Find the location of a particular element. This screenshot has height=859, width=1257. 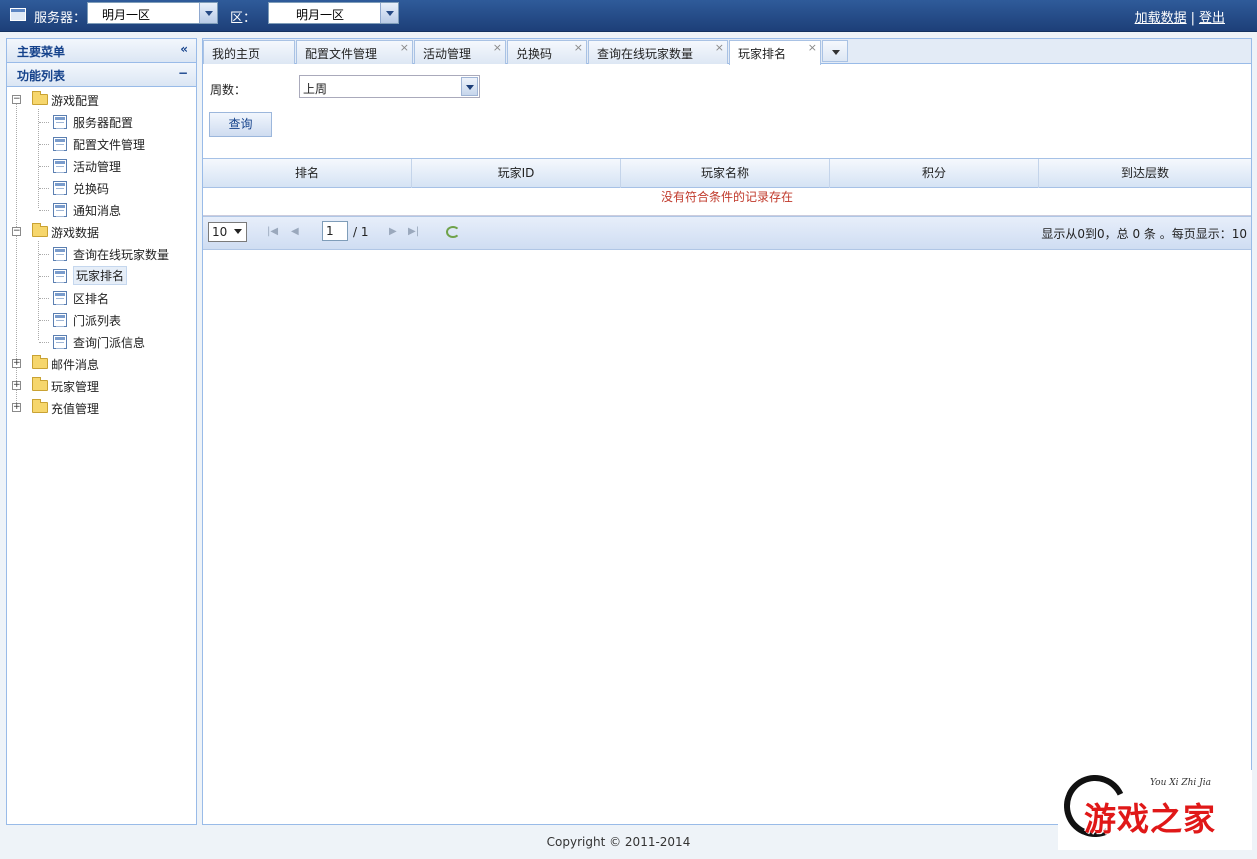

tree-group-label: 游戏配置 is located at coordinates (75, 101).